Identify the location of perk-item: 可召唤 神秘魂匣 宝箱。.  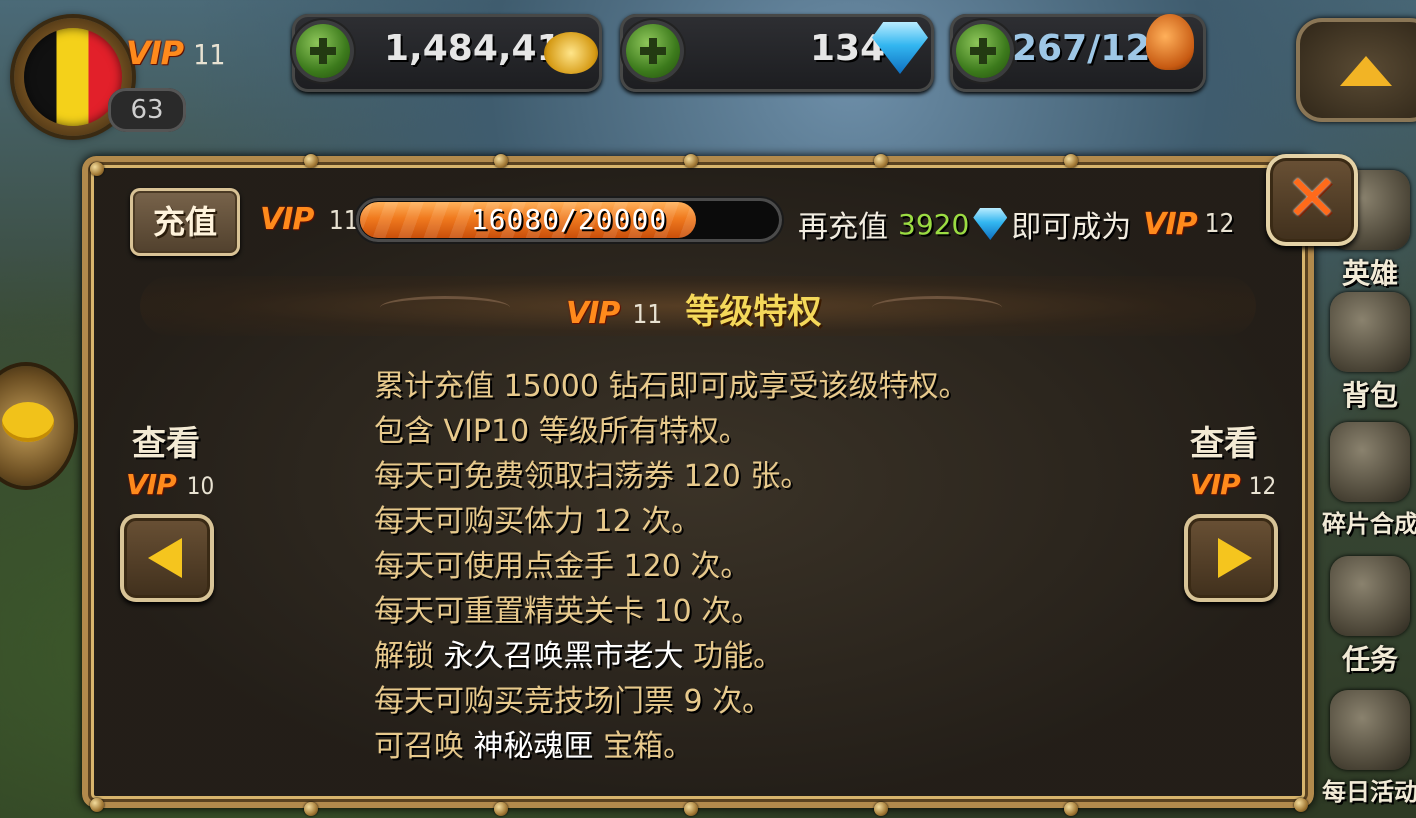
(754, 746).